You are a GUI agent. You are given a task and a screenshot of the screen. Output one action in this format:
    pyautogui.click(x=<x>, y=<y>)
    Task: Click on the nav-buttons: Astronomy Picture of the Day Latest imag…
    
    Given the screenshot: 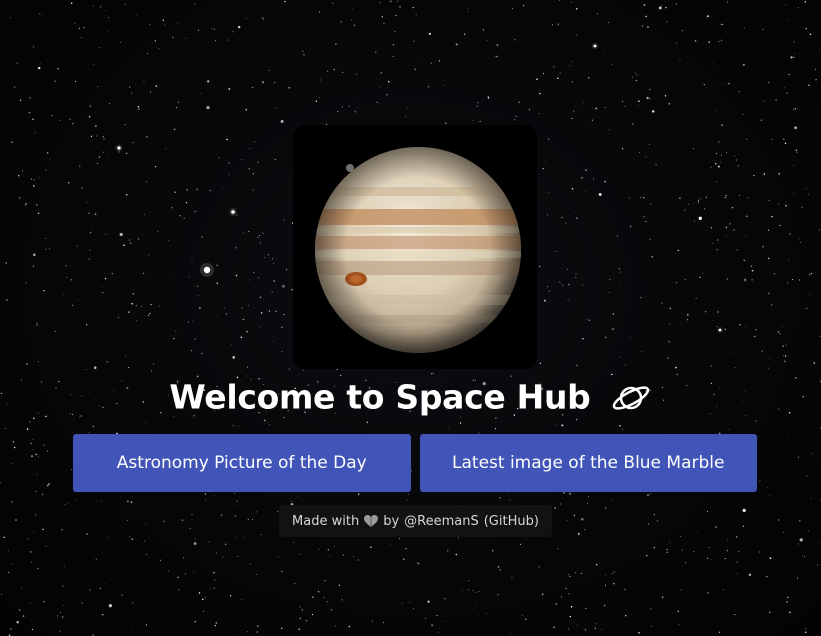 What is the action you would take?
    pyautogui.click(x=415, y=463)
    